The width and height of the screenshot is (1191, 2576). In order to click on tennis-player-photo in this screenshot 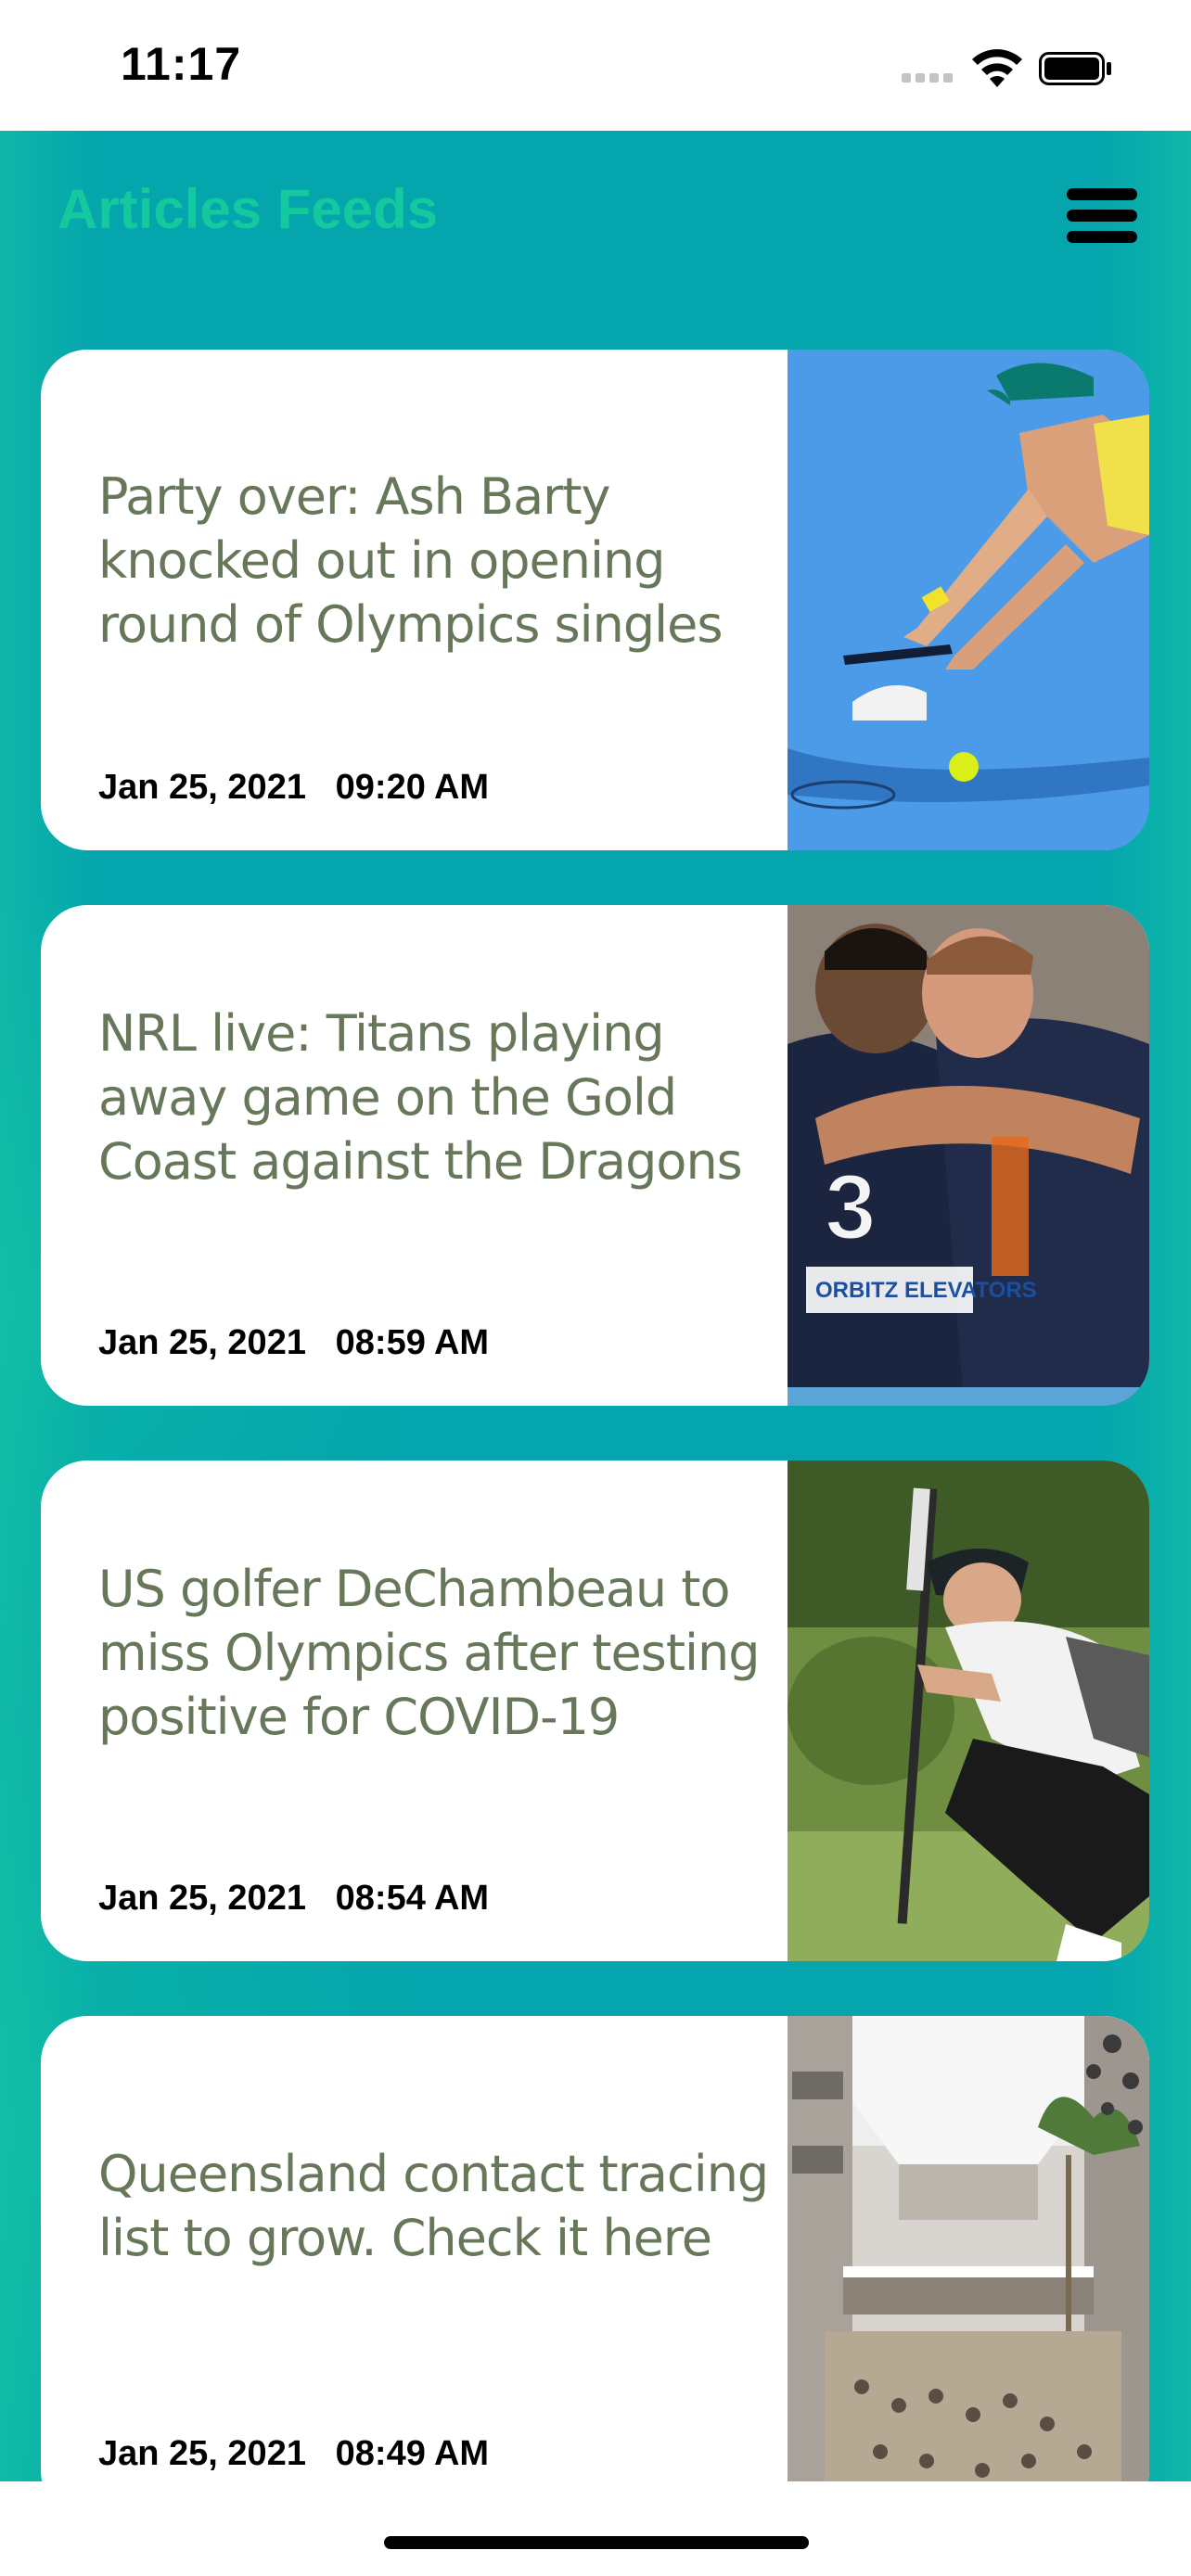, I will do `click(969, 600)`.